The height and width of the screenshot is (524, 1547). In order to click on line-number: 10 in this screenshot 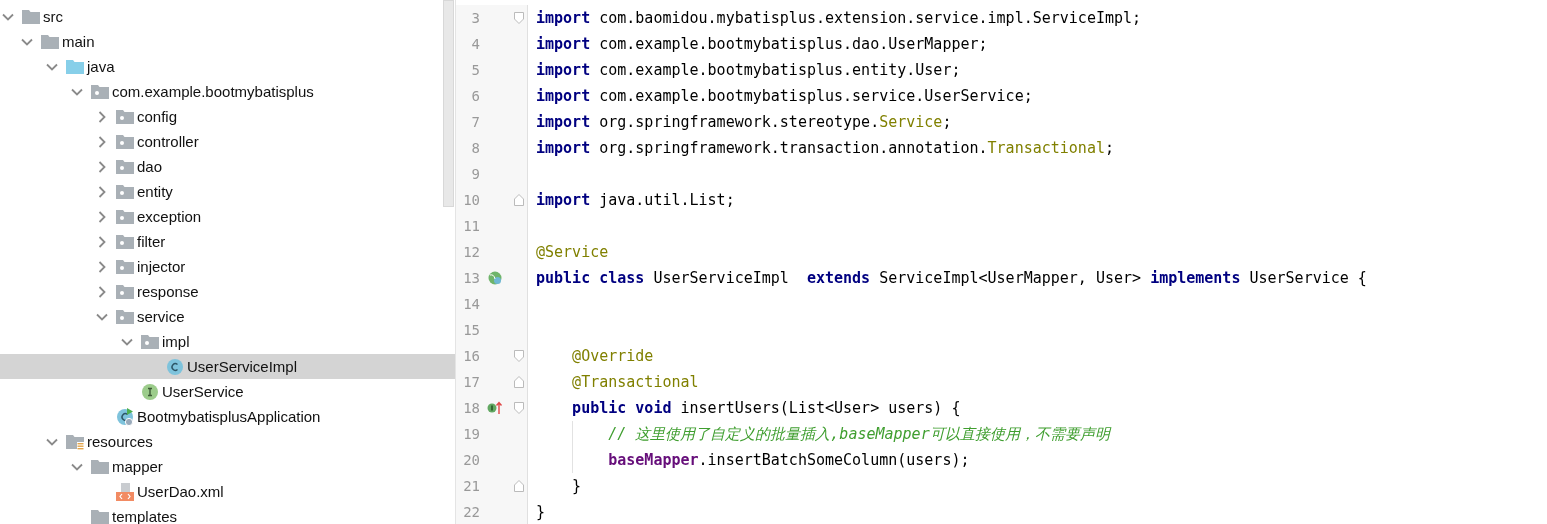, I will do `click(471, 200)`.